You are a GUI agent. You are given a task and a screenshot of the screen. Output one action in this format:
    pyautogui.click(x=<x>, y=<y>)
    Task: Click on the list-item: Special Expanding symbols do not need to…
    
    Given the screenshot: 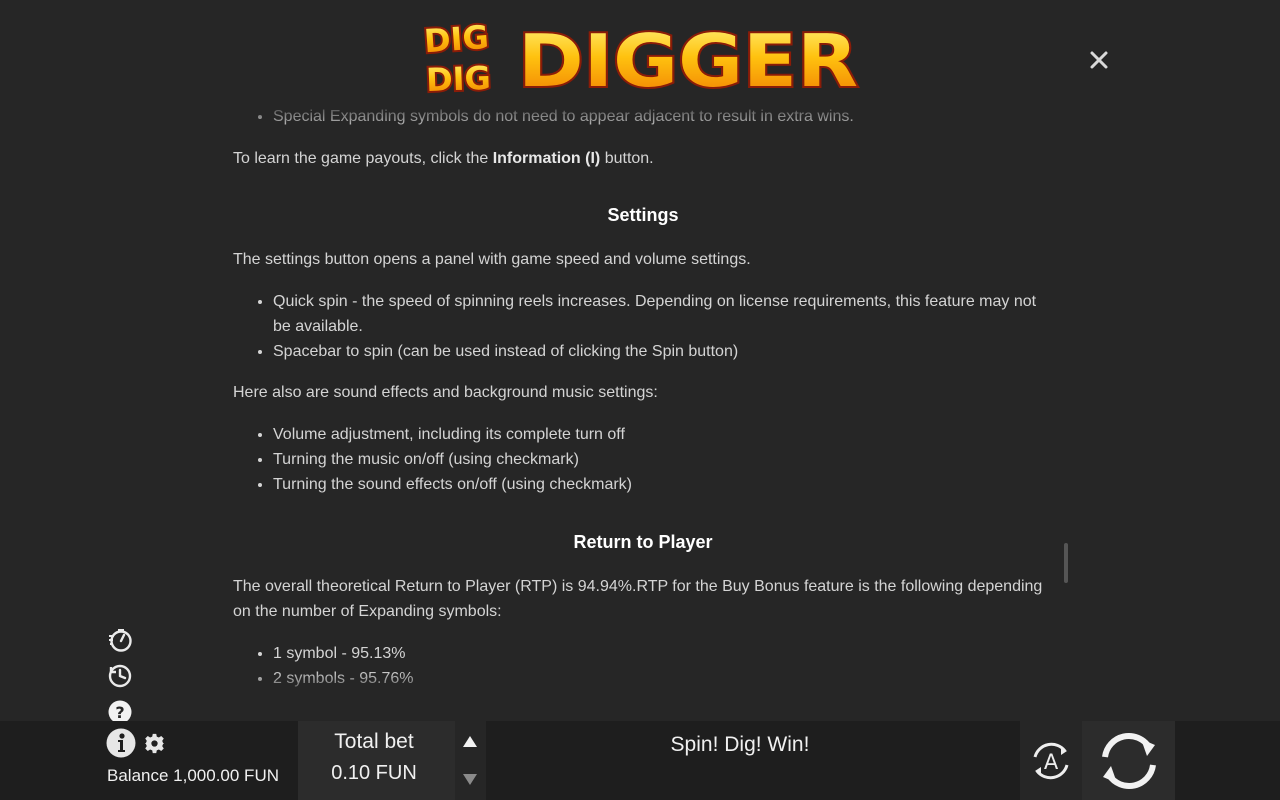 What is the action you would take?
    pyautogui.click(x=663, y=116)
    